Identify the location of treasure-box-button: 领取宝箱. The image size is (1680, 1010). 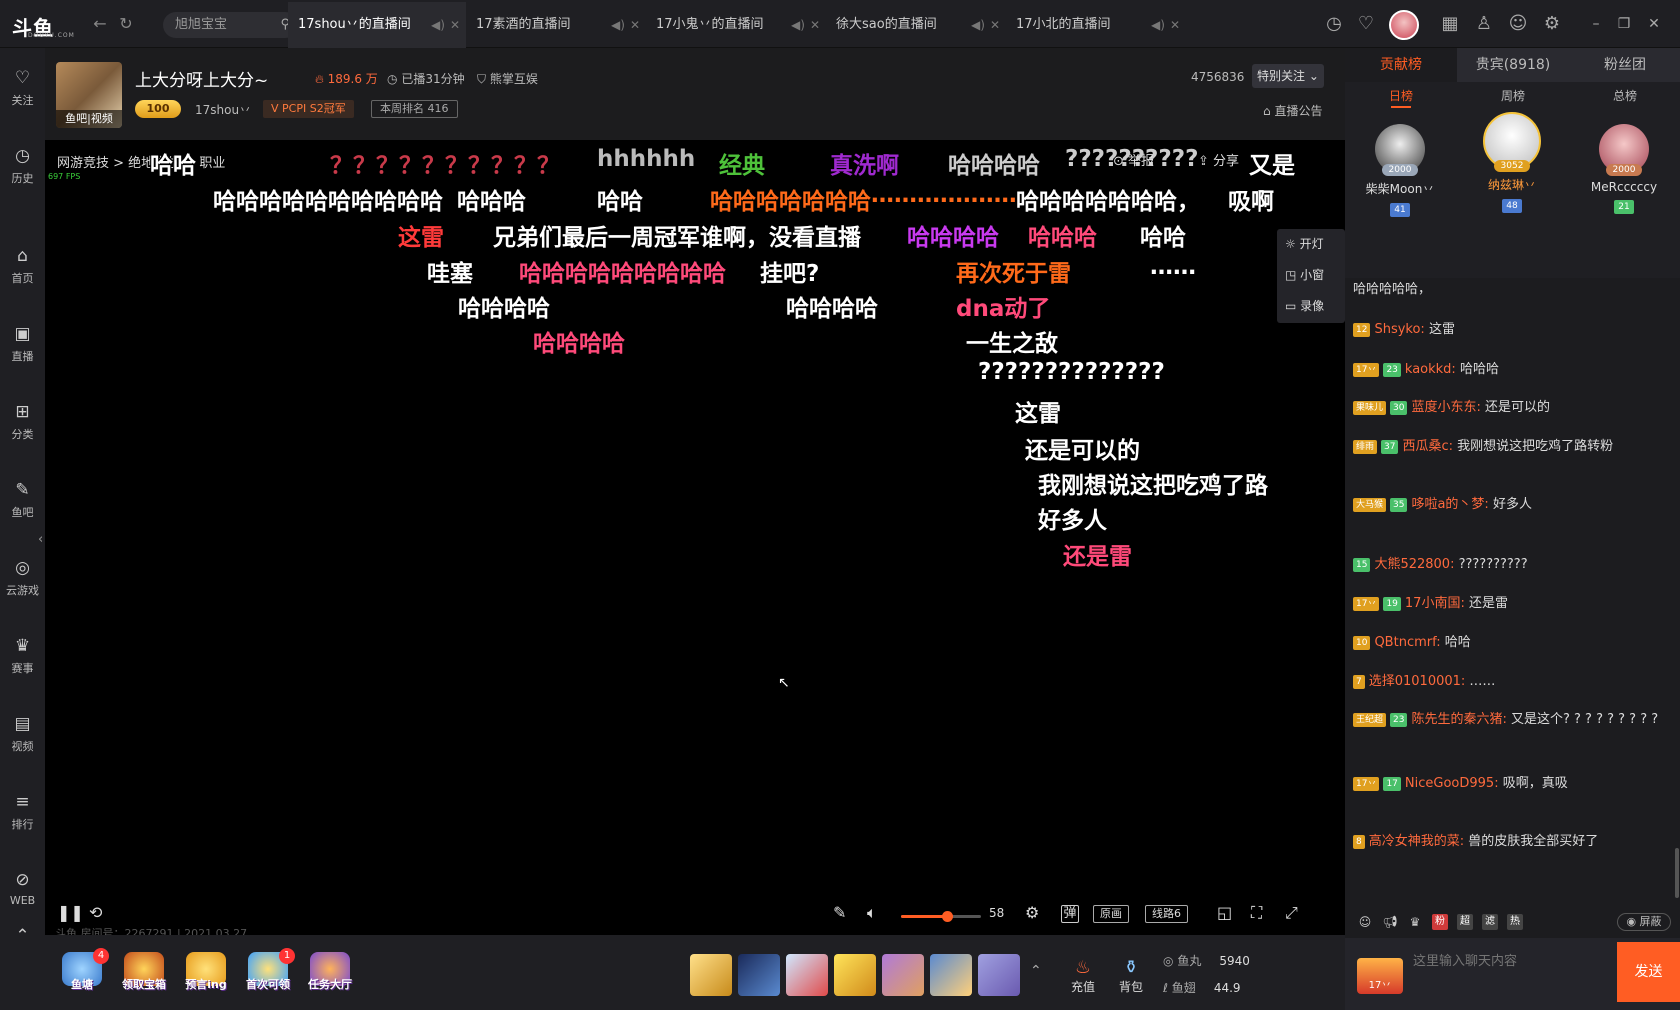
(144, 972).